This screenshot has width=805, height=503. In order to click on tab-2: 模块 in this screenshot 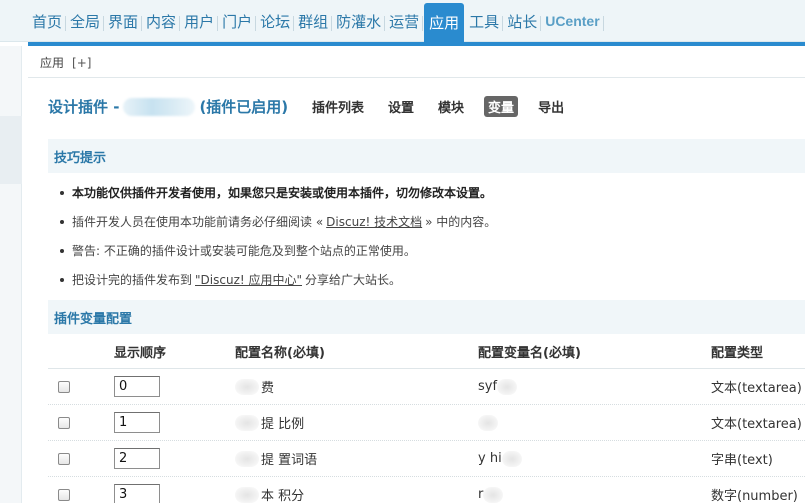, I will do `click(451, 106)`.